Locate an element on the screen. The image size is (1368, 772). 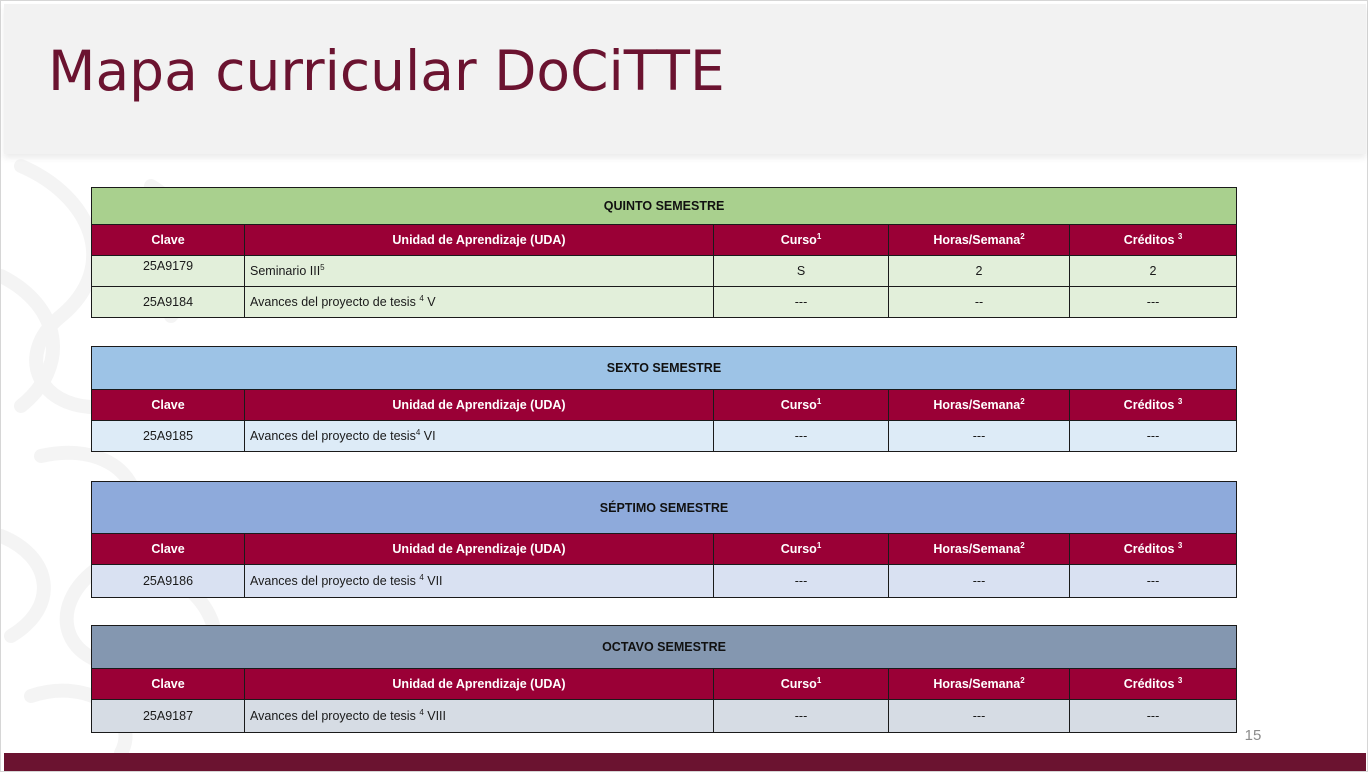
cell-clave: 25A9184 is located at coordinates (168, 302).